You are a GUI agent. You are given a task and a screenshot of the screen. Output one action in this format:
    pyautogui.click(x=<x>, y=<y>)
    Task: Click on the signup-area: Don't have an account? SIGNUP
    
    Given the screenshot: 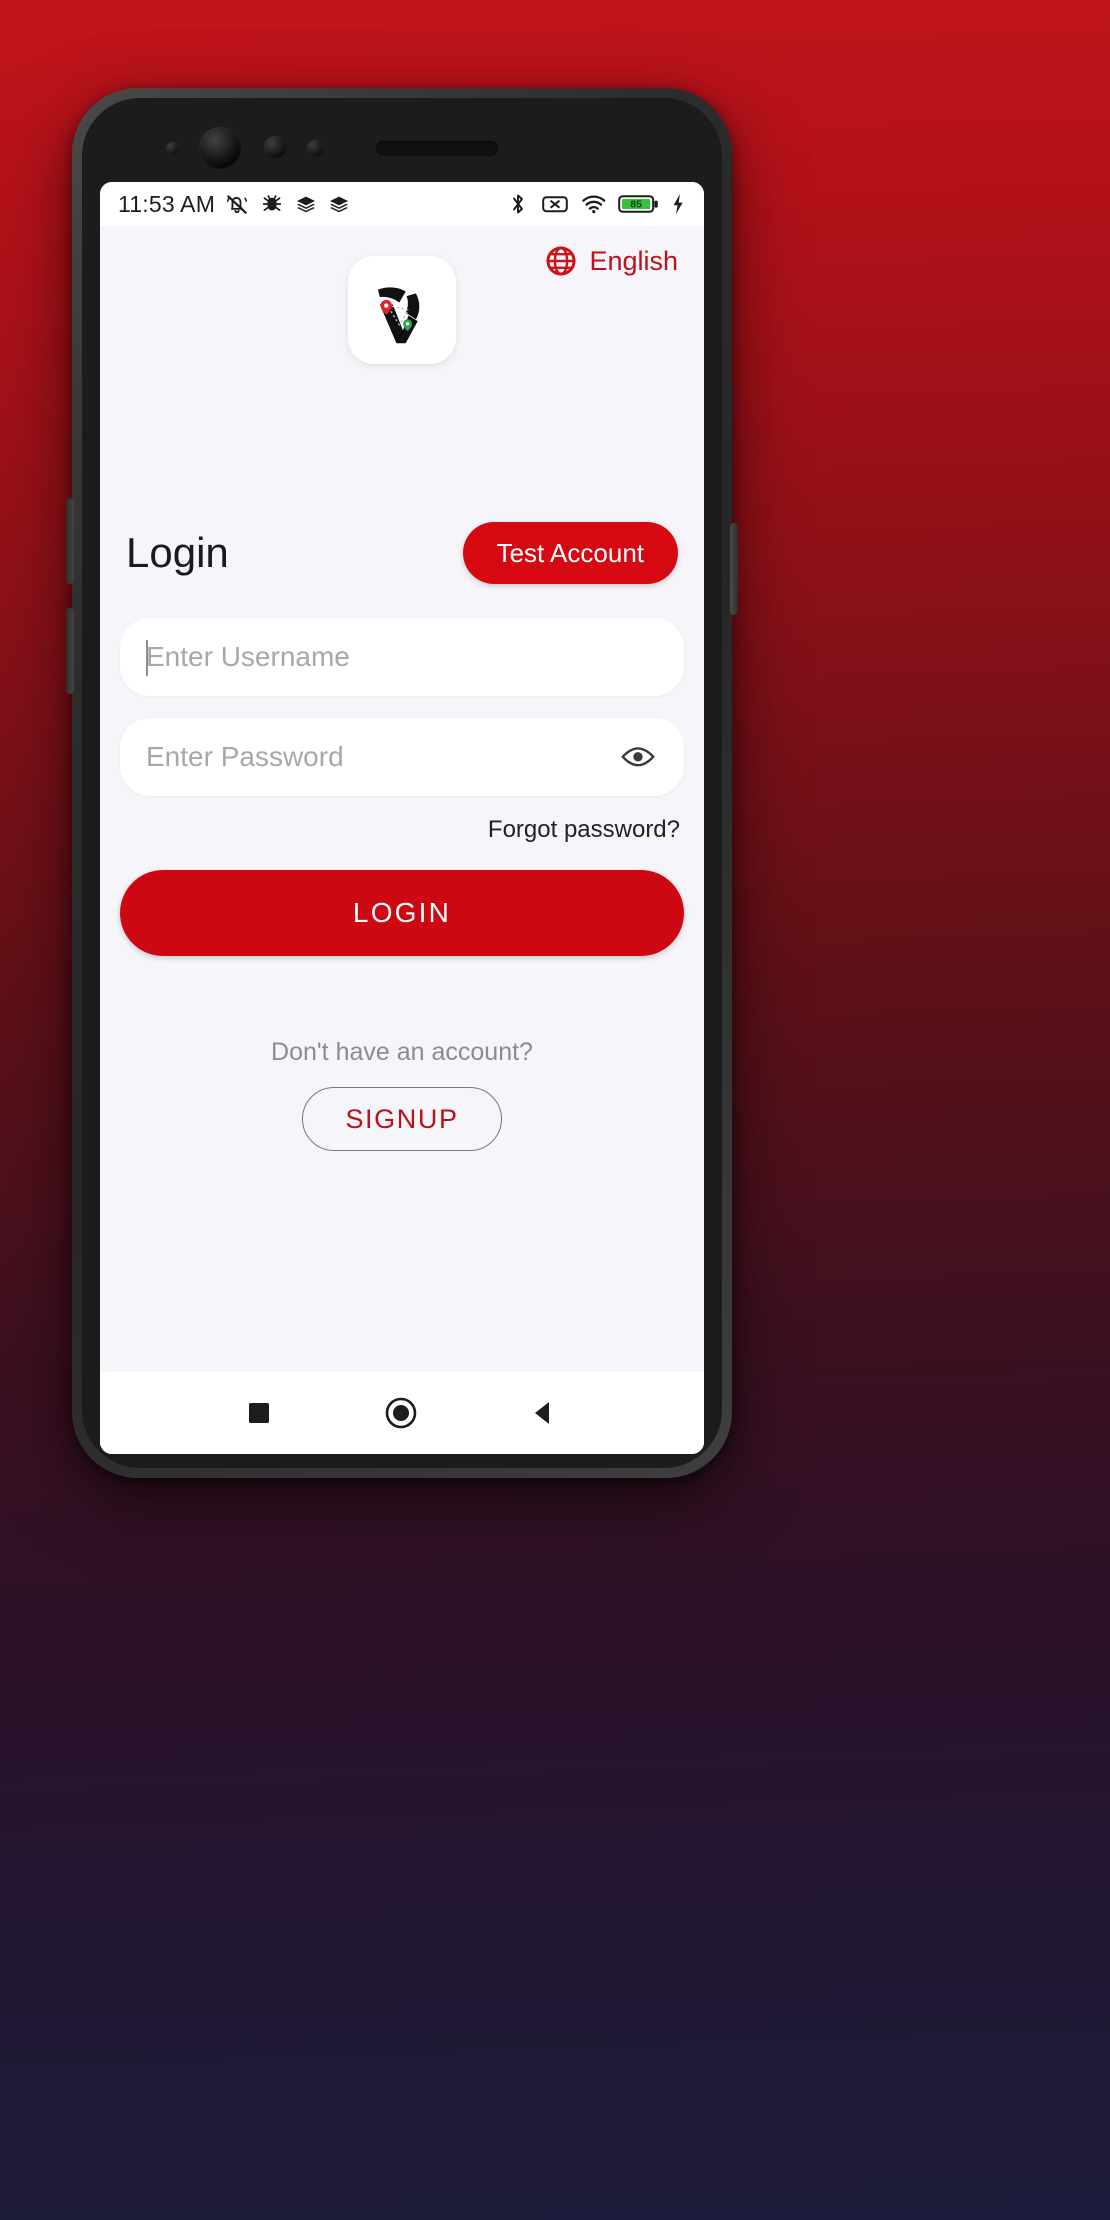 What is the action you would take?
    pyautogui.click(x=402, y=1094)
    